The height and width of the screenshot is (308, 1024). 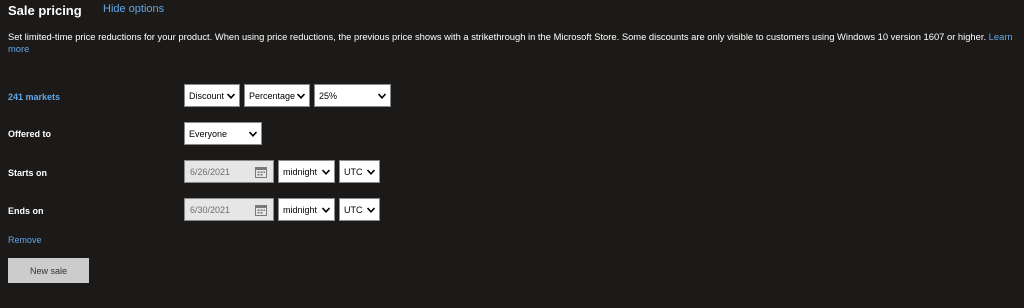 What do you see at coordinates (272, 95) in the screenshot?
I see `discount-unit-value: Percentage` at bounding box center [272, 95].